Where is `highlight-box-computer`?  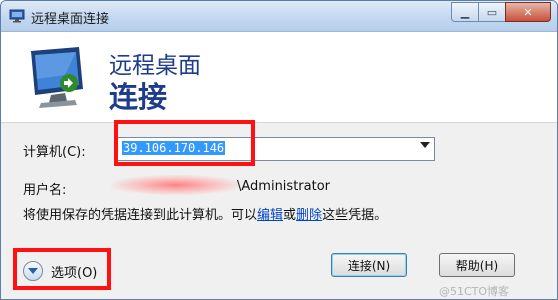 highlight-box-computer is located at coordinates (184, 143).